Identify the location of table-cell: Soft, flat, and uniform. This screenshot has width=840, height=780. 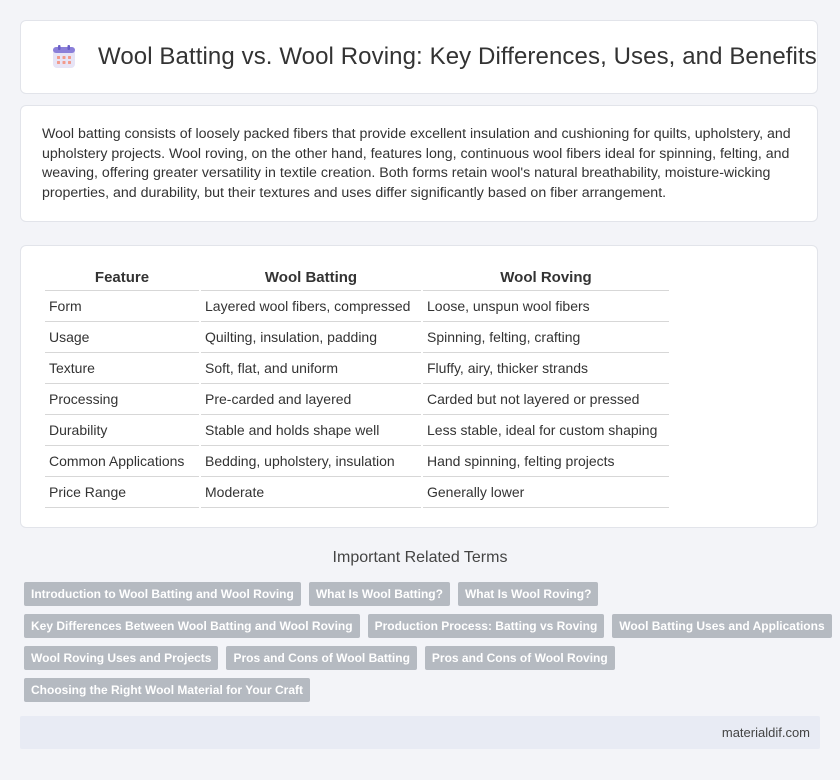
(311, 368).